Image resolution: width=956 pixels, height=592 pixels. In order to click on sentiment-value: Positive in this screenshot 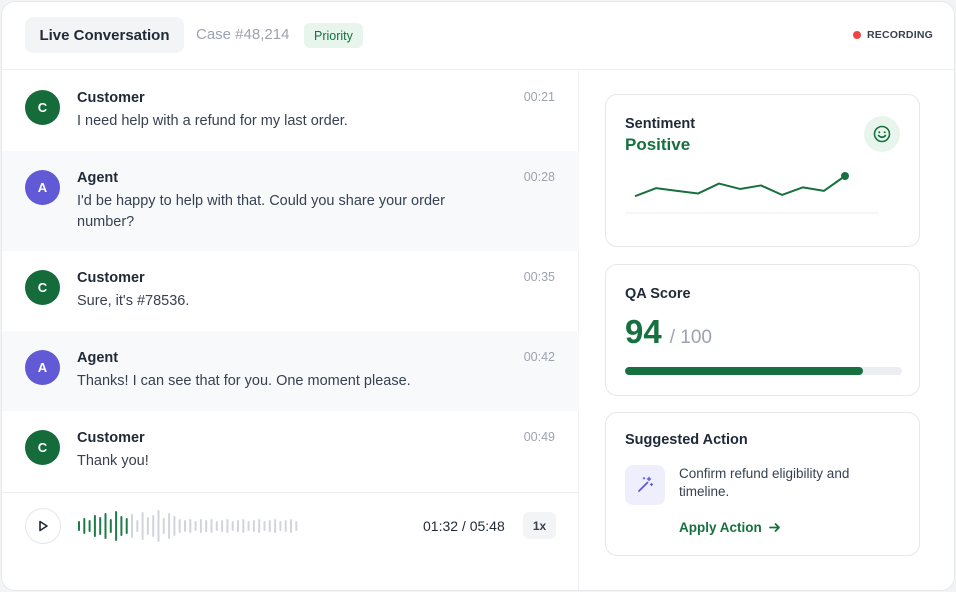, I will do `click(658, 144)`.